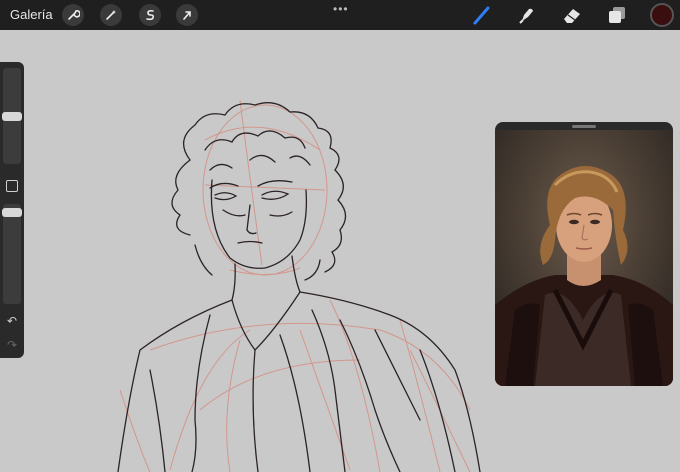  I want to click on wrench-icon, so click(73, 15).